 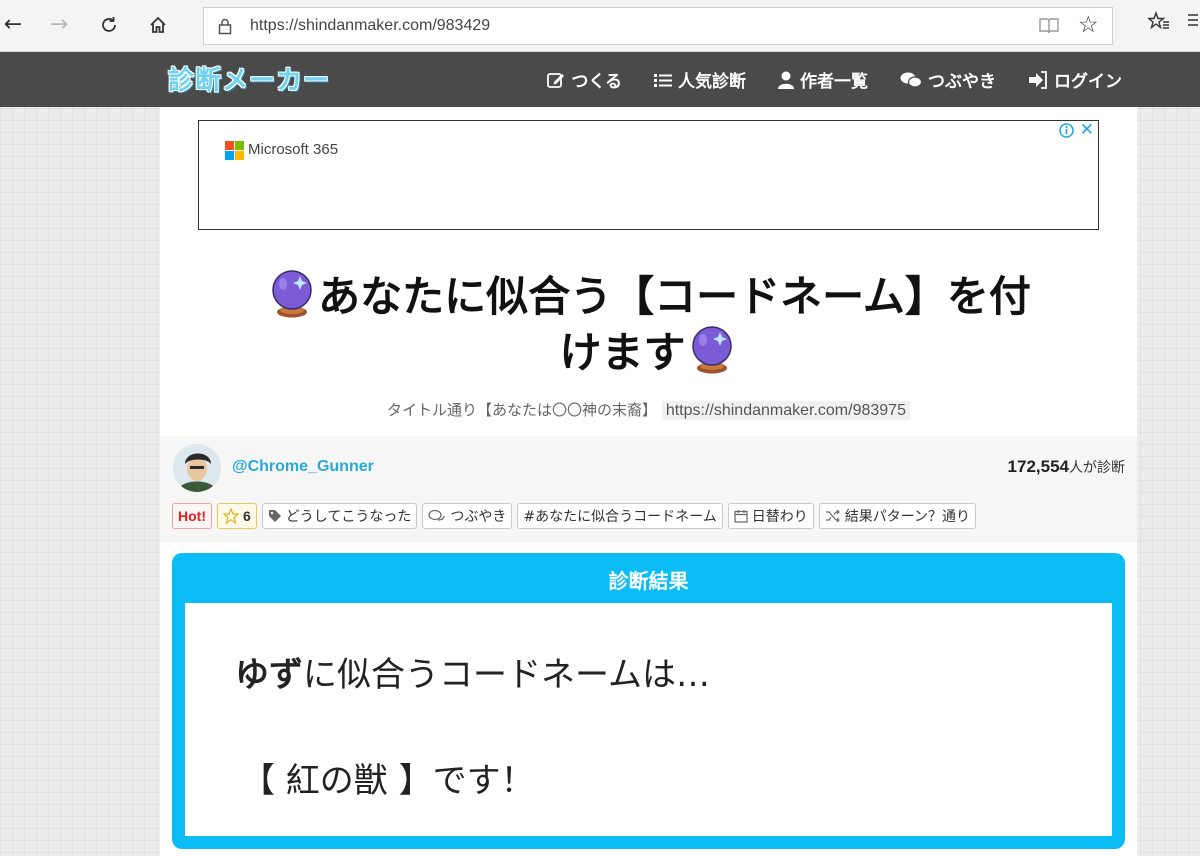 I want to click on extensions-icon, so click(x=1193, y=23).